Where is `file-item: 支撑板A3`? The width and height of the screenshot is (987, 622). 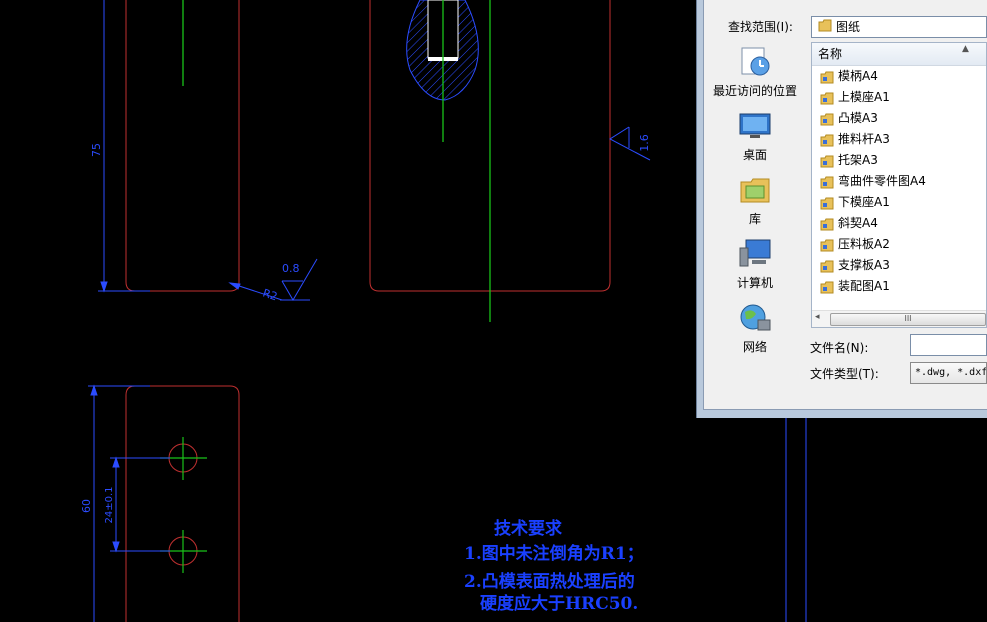 file-item: 支撑板A3 is located at coordinates (899, 265).